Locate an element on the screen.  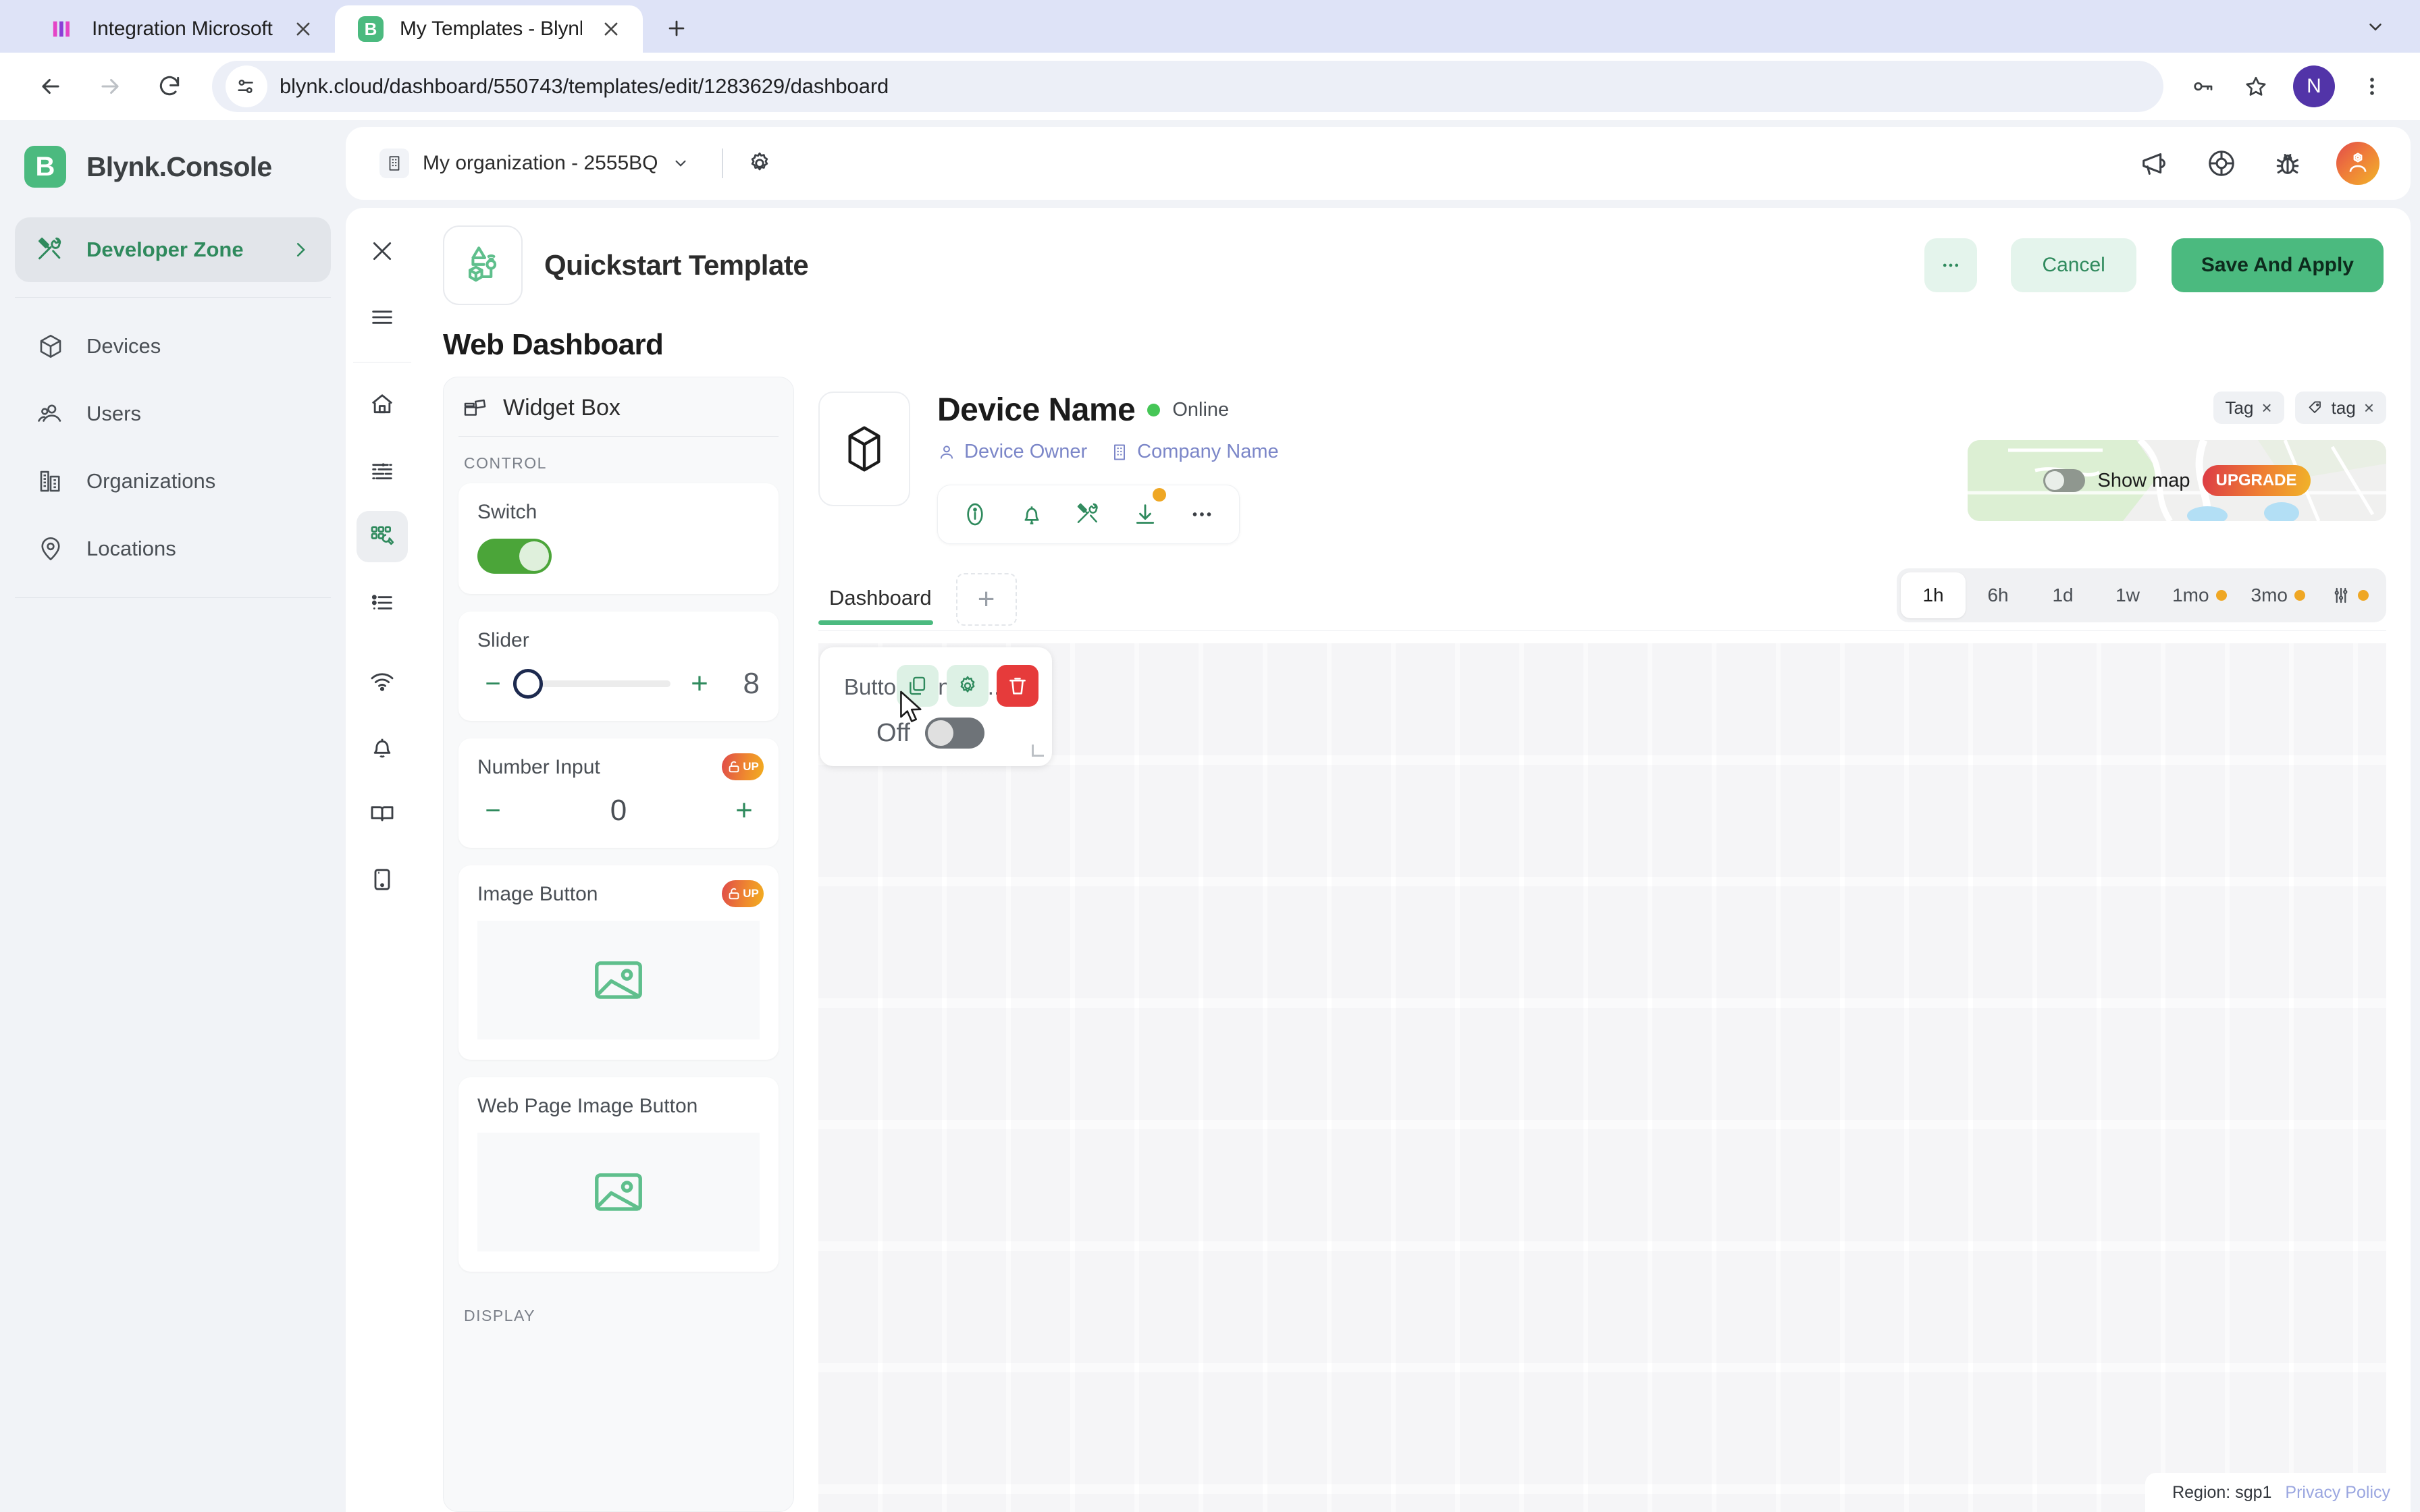
chrome-profile-avatar: N is located at coordinates (2314, 86).